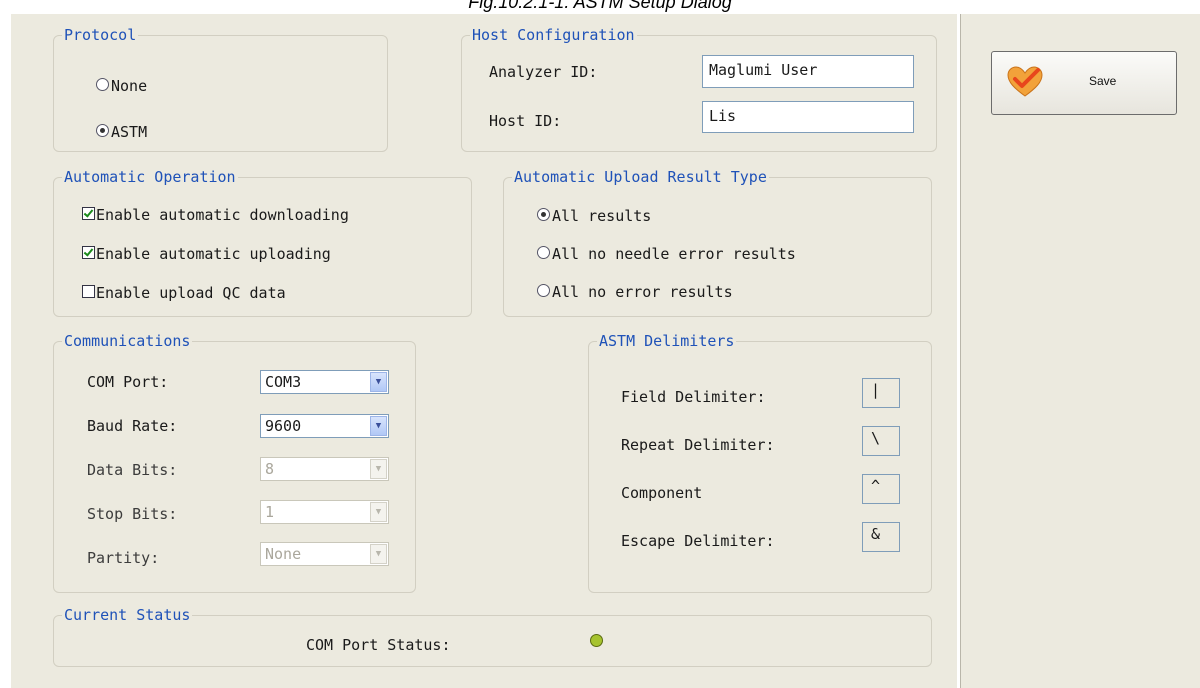 The height and width of the screenshot is (688, 1200). What do you see at coordinates (640, 177) in the screenshot?
I see `upload-result-type-legend: Automatic Upload Result Type` at bounding box center [640, 177].